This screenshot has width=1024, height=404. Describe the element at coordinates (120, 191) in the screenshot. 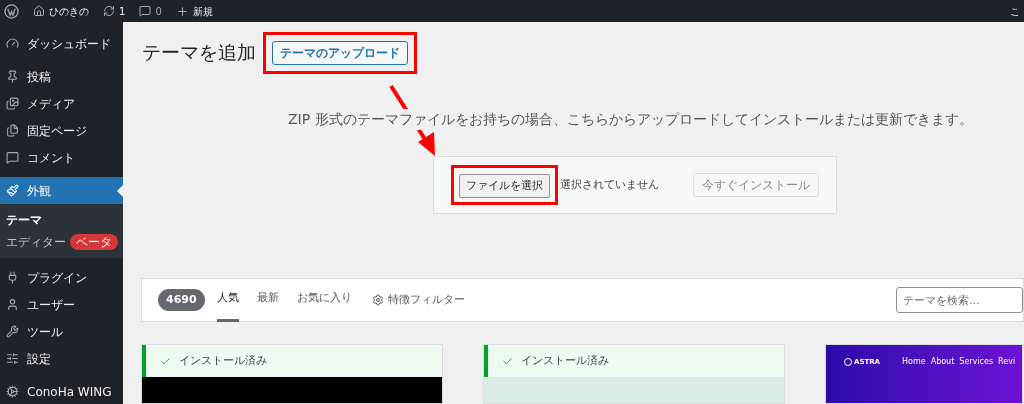

I see `active-pointer-icon` at that location.